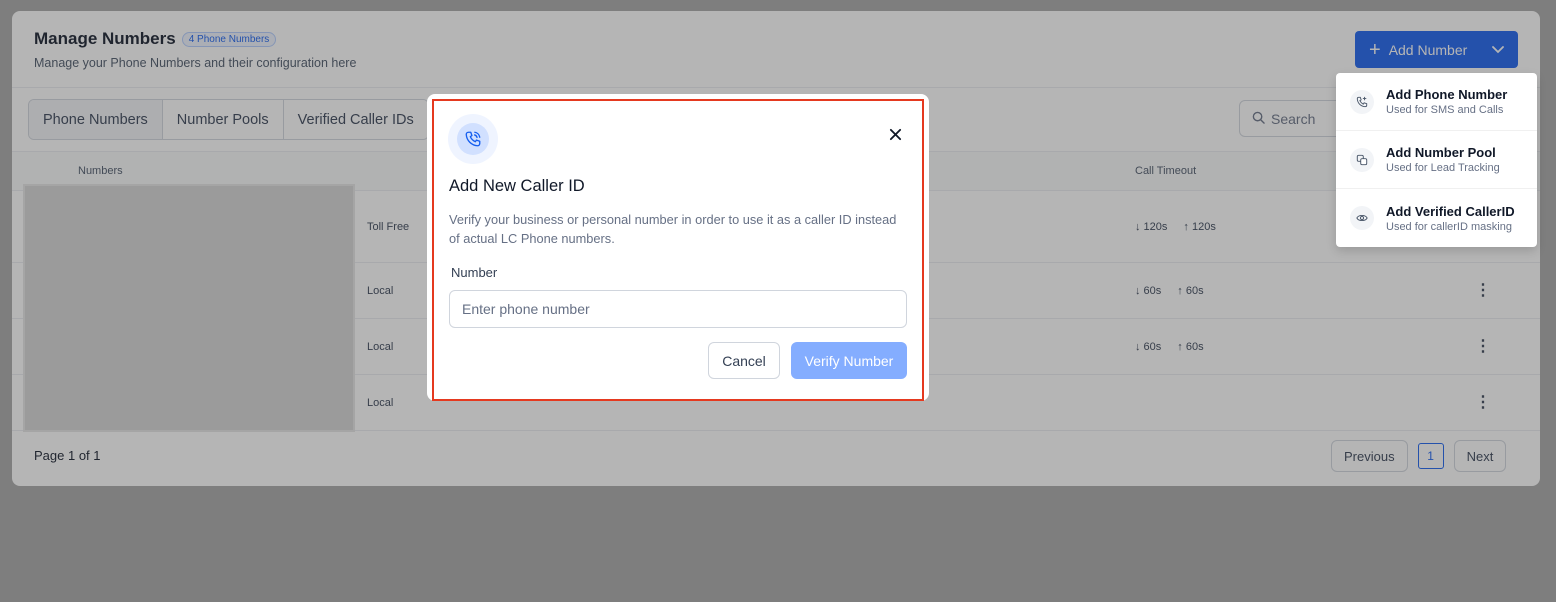 Image resolution: width=1556 pixels, height=602 pixels. I want to click on phone-call-icon, so click(473, 139).